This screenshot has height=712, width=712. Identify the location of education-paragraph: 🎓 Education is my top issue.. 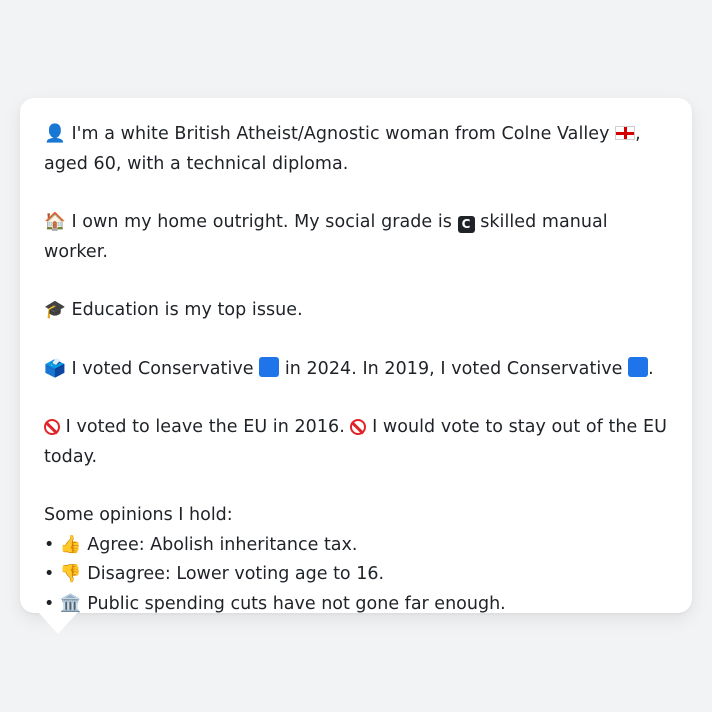
(356, 311).